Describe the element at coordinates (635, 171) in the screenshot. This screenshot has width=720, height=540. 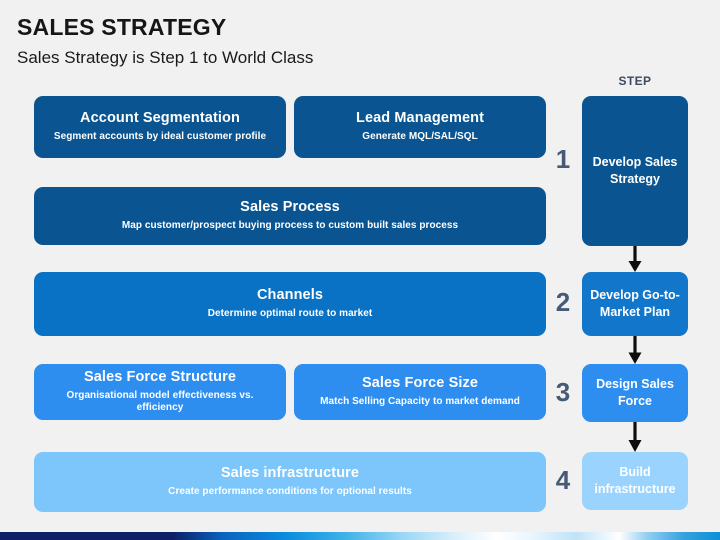
I see `step-box-develop-sales-strategy: Develop Sales Strategy` at that location.